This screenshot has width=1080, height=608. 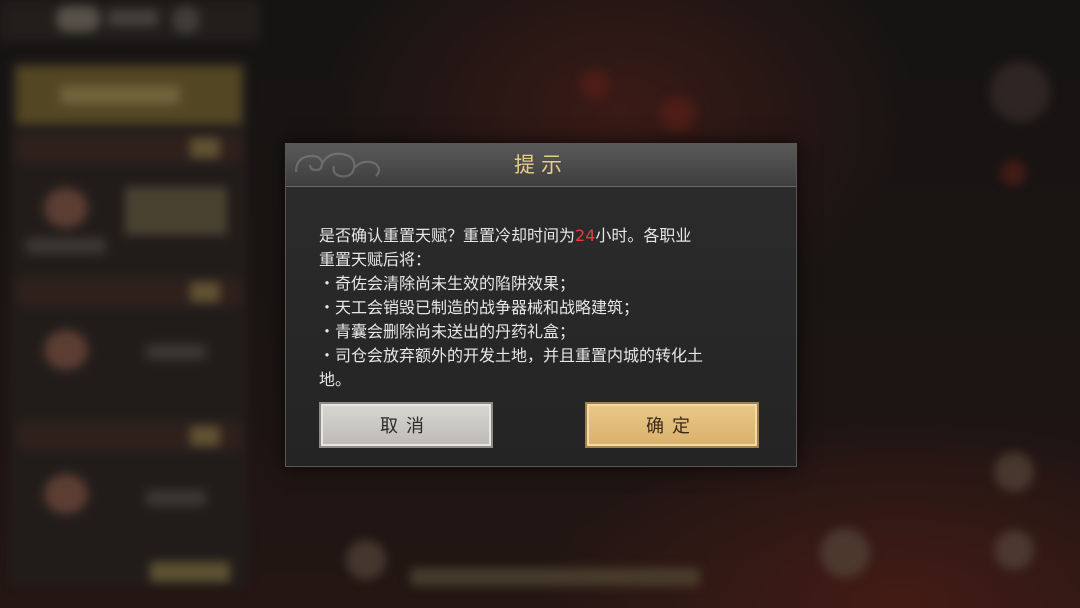 What do you see at coordinates (511, 355) in the screenshot?
I see `bullet-item: ・司仓会放弃额外的开发土地，并且重置内城的转化土` at bounding box center [511, 355].